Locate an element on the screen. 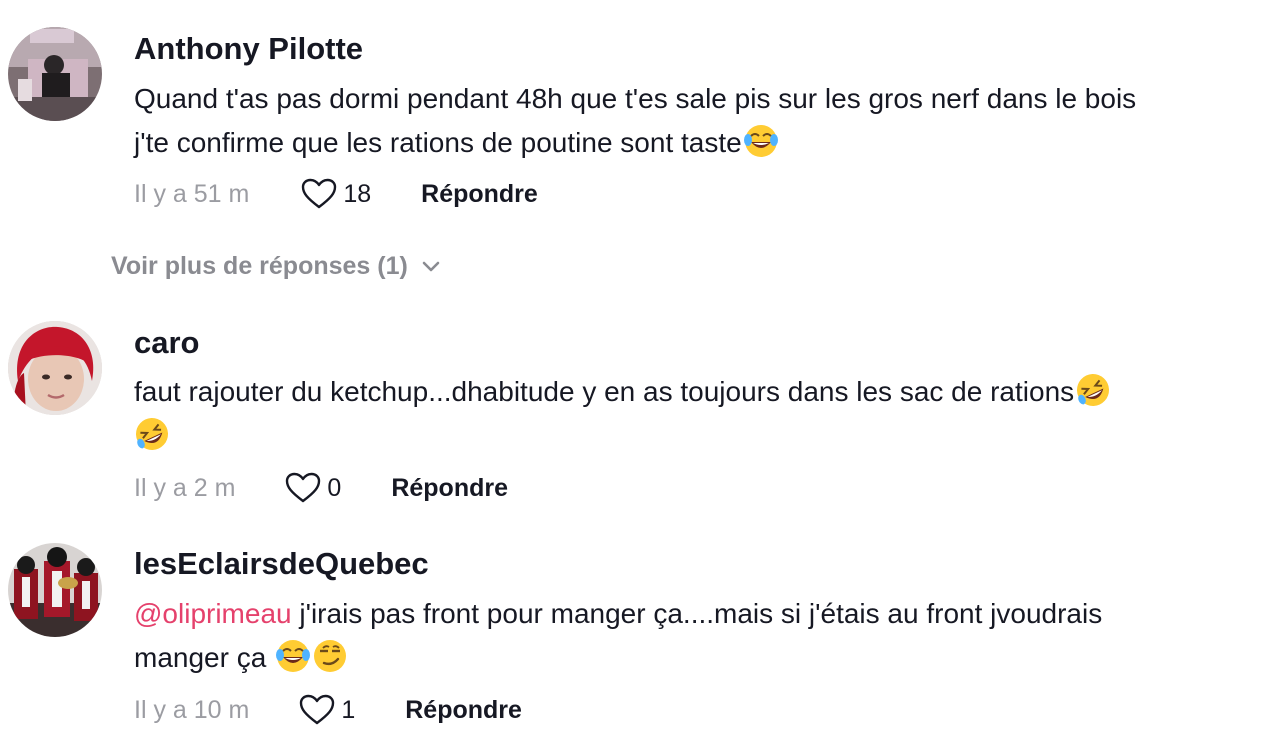  like-count: 18 is located at coordinates (357, 193).